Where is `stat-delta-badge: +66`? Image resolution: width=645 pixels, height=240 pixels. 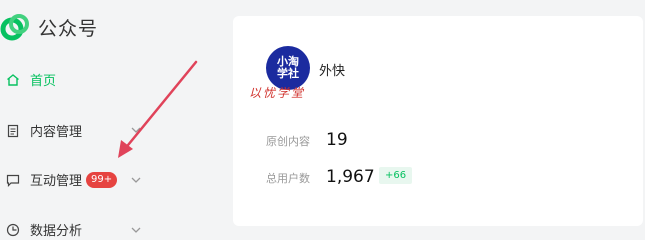 stat-delta-badge: +66 is located at coordinates (396, 175).